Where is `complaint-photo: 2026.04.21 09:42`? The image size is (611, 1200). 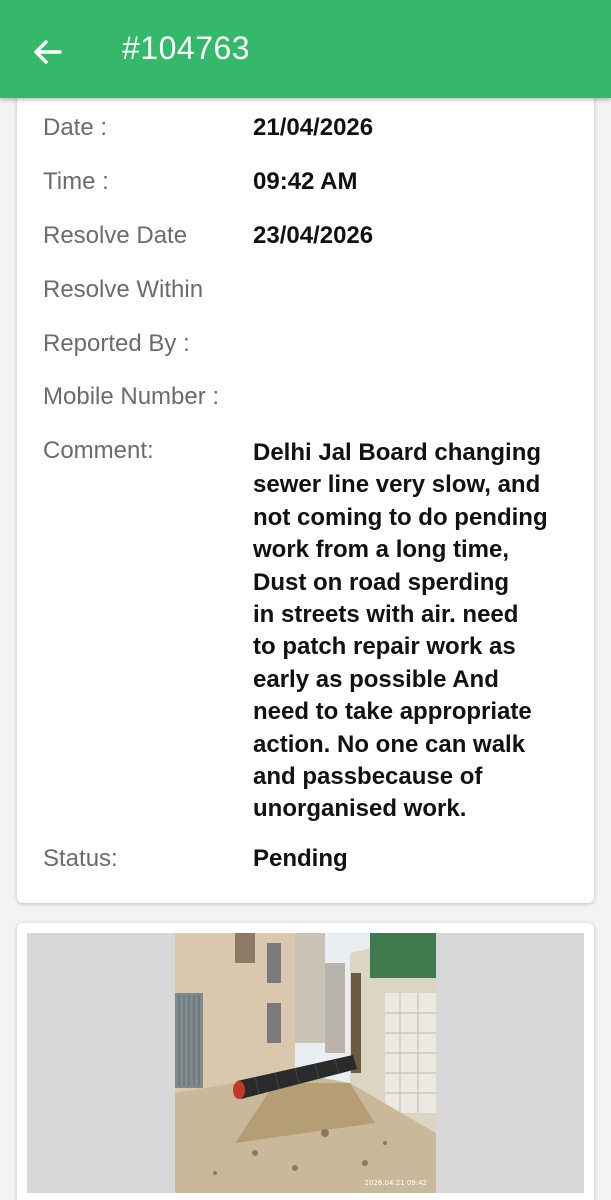 complaint-photo: 2026.04.21 09:42 is located at coordinates (305, 1063).